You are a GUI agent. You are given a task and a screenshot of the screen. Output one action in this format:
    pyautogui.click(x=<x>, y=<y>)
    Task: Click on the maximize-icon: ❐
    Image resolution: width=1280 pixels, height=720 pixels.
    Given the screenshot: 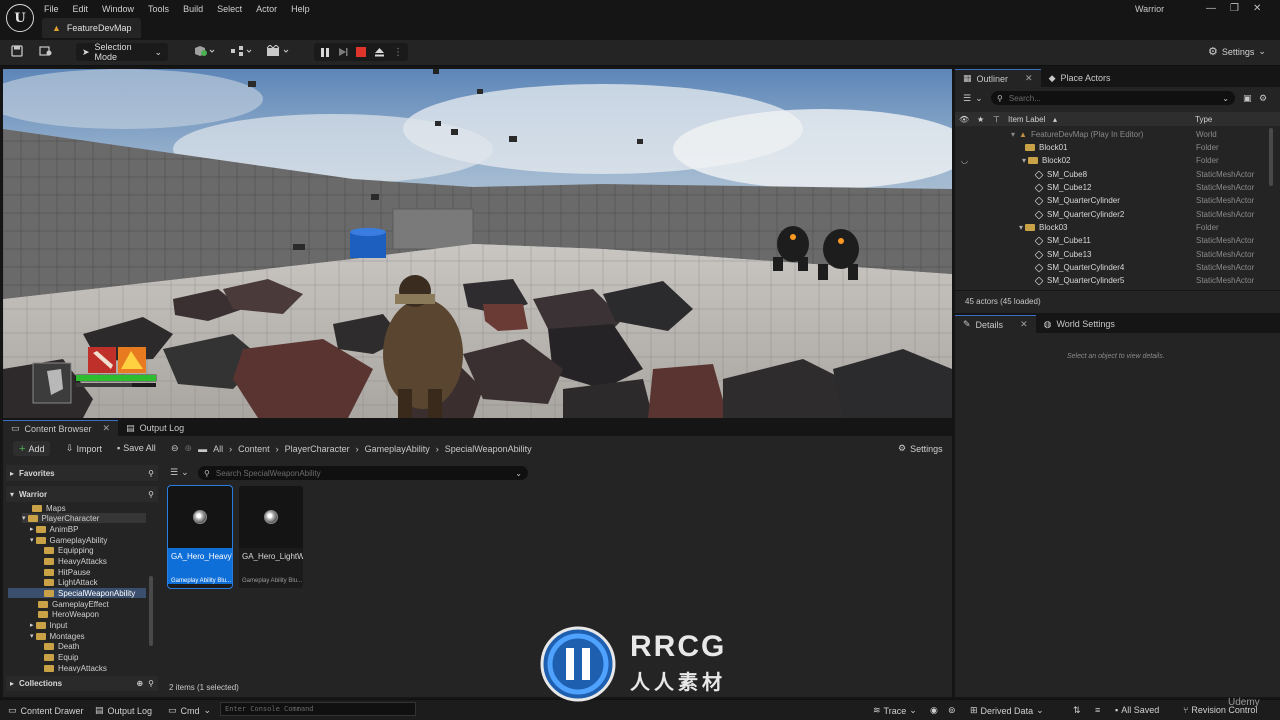 What is the action you would take?
    pyautogui.click(x=1234, y=8)
    